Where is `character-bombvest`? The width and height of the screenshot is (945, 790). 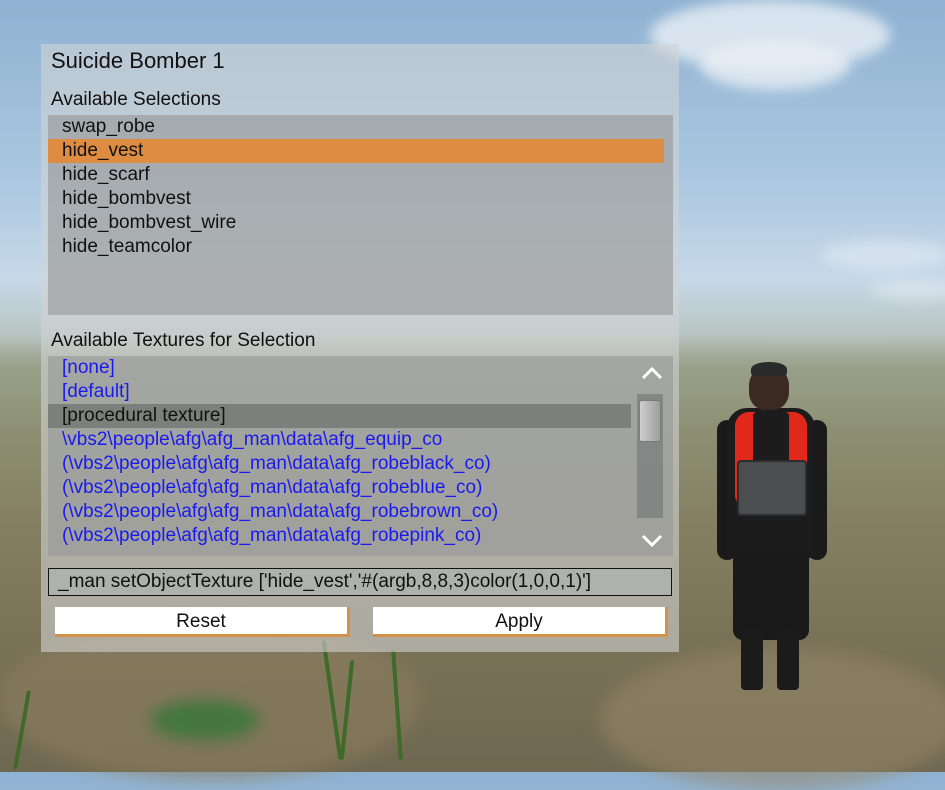 character-bombvest is located at coordinates (772, 488).